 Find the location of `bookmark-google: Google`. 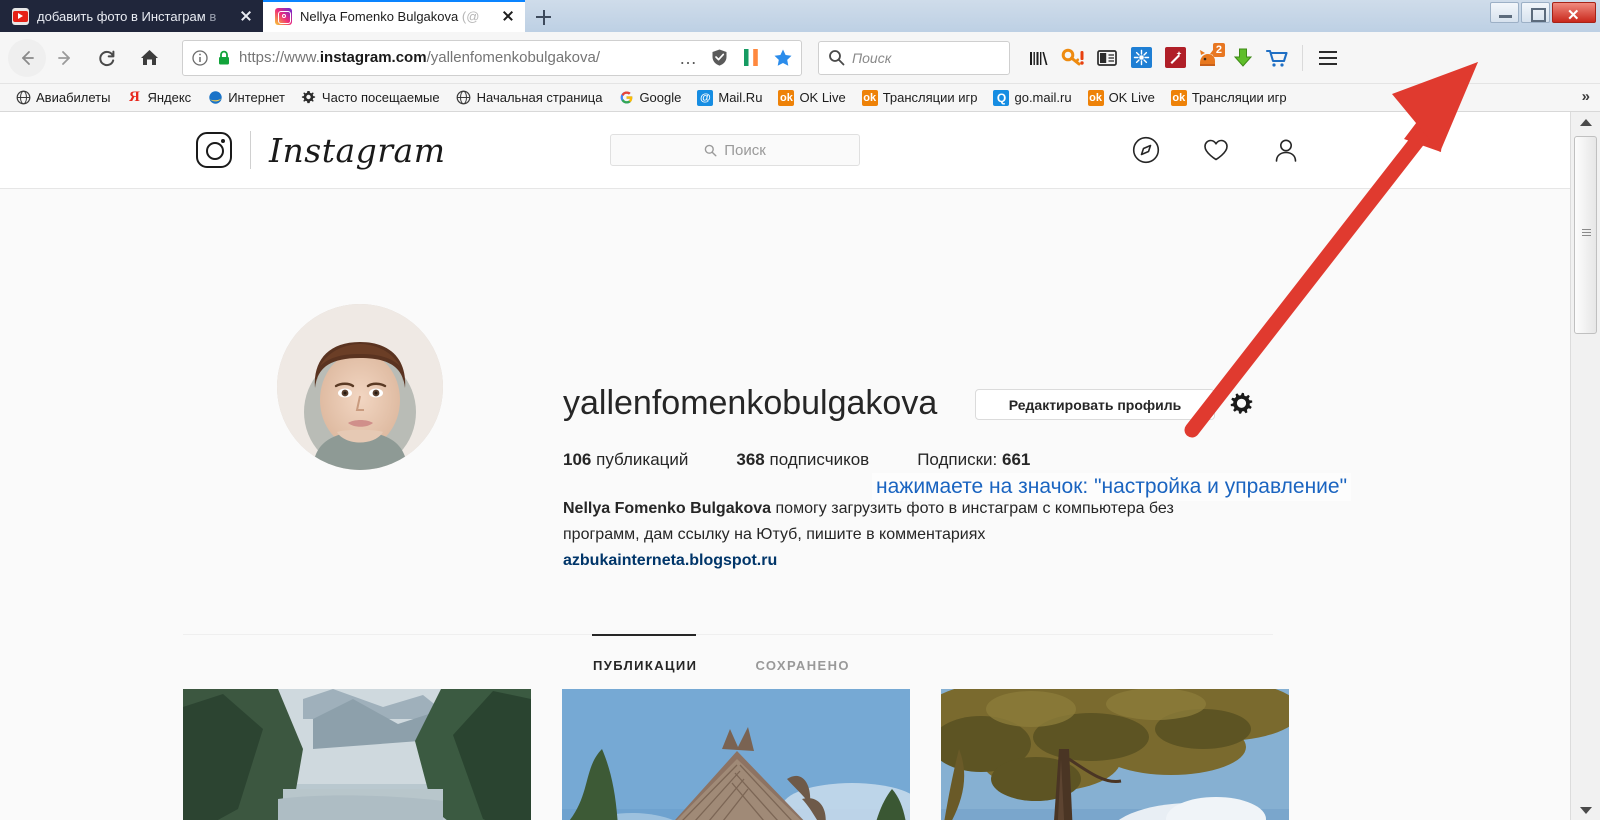

bookmark-google: Google is located at coordinates (649, 98).